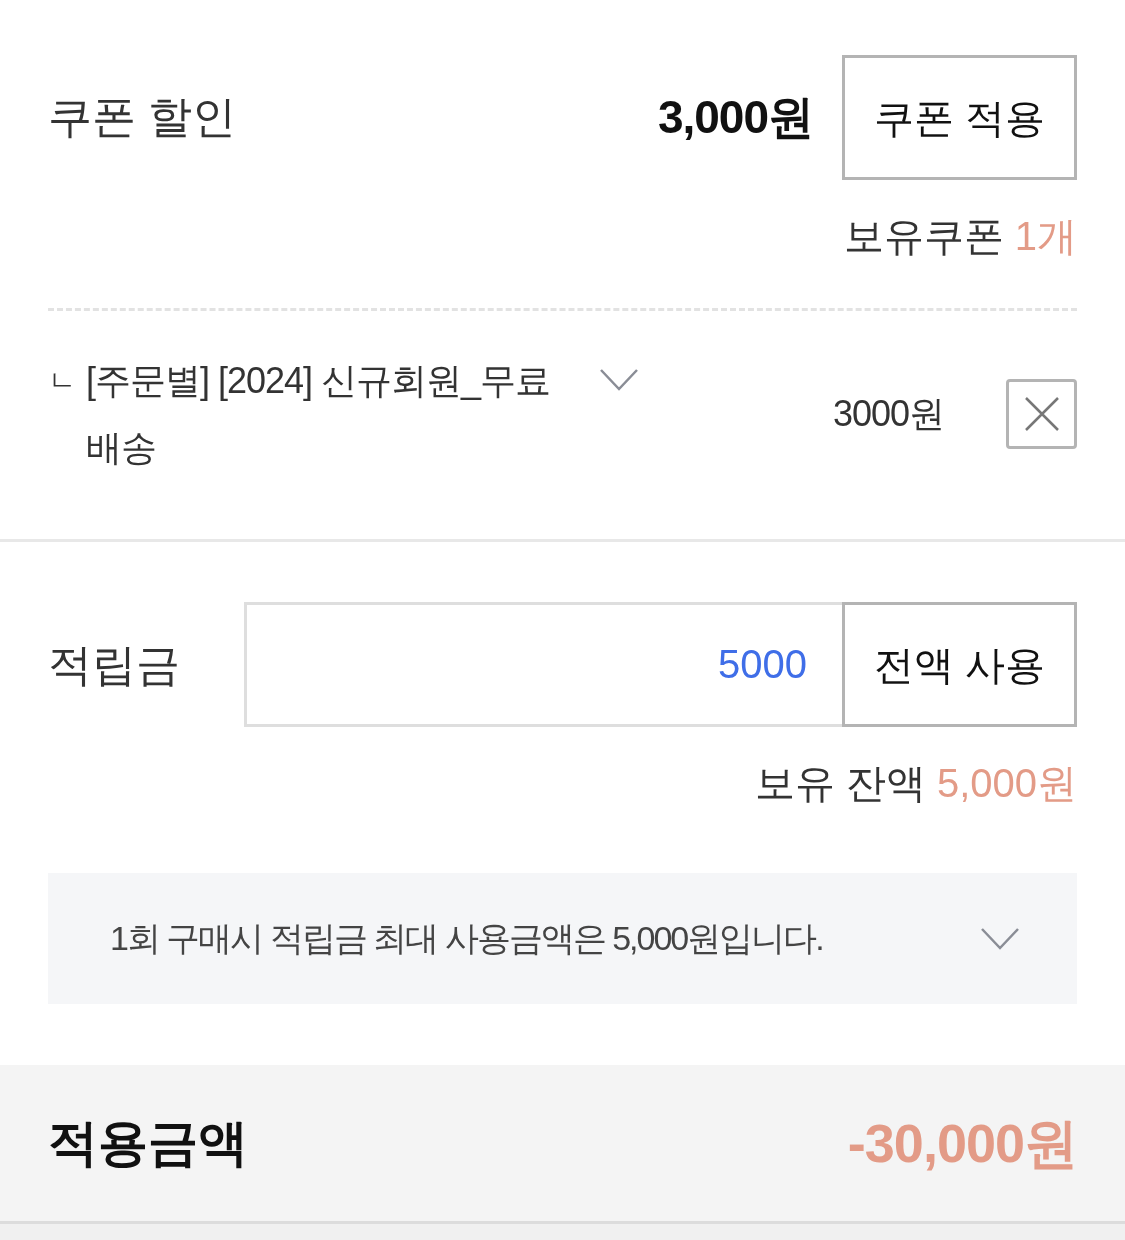 The image size is (1125, 1240). I want to click on notice-panel: 1회 구매시 적립금 최대 사용금액은 5,000원입니다., so click(562, 938).